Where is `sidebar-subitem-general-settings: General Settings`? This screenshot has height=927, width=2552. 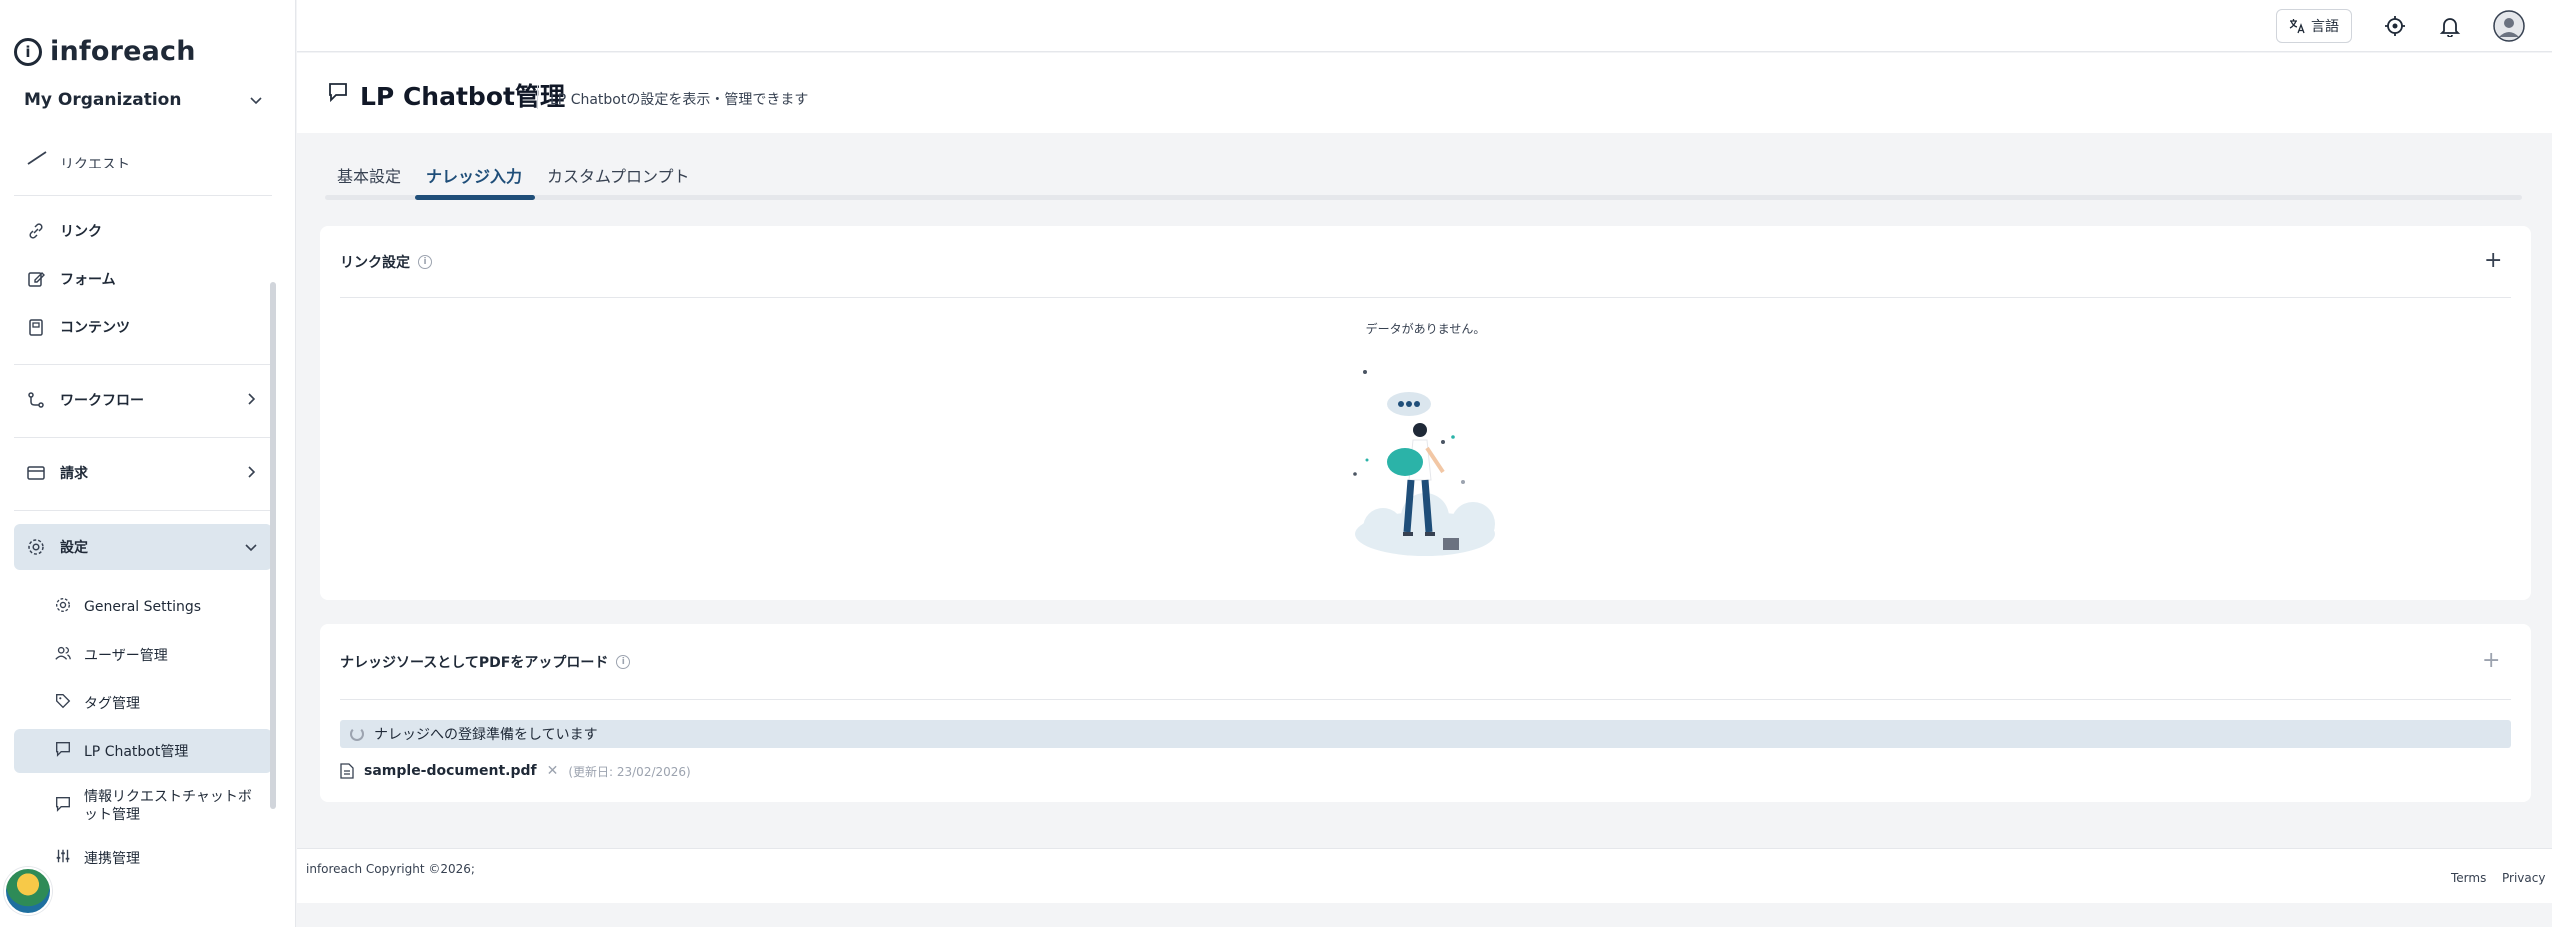
sidebar-subitem-general-settings: General Settings is located at coordinates (143, 607).